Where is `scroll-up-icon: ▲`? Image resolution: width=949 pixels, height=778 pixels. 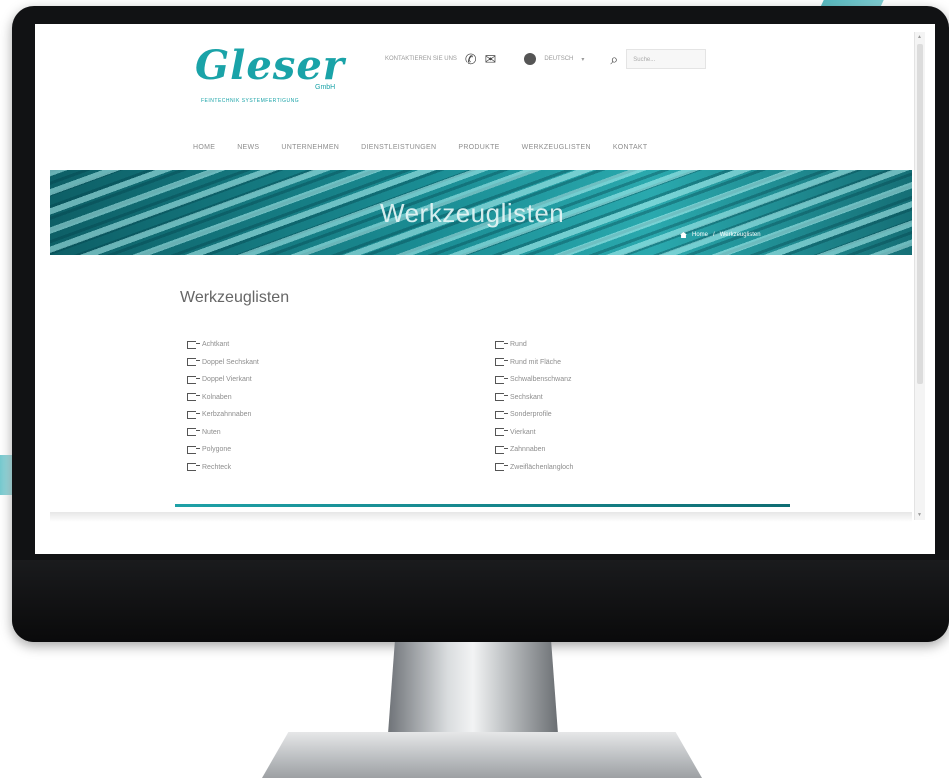 scroll-up-icon: ▲ is located at coordinates (919, 37).